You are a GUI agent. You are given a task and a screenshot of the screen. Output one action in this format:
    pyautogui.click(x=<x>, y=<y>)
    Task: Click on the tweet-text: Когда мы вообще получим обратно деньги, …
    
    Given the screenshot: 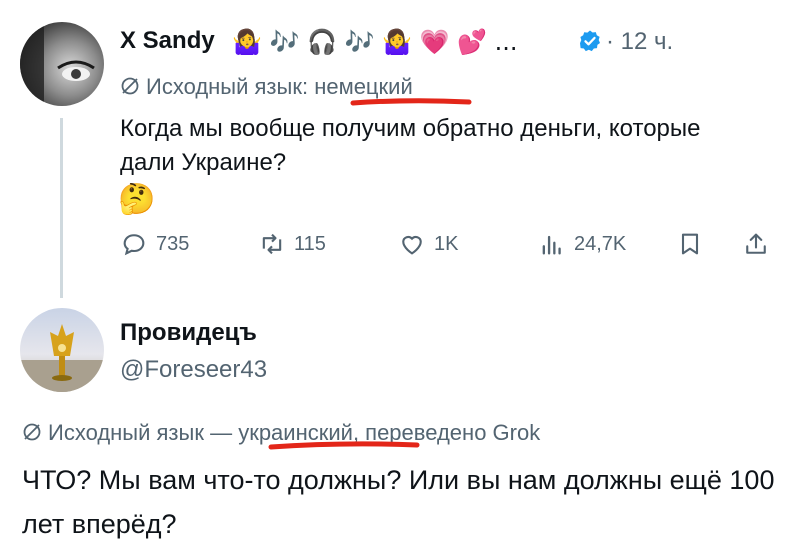 What is the action you would take?
    pyautogui.click(x=410, y=145)
    